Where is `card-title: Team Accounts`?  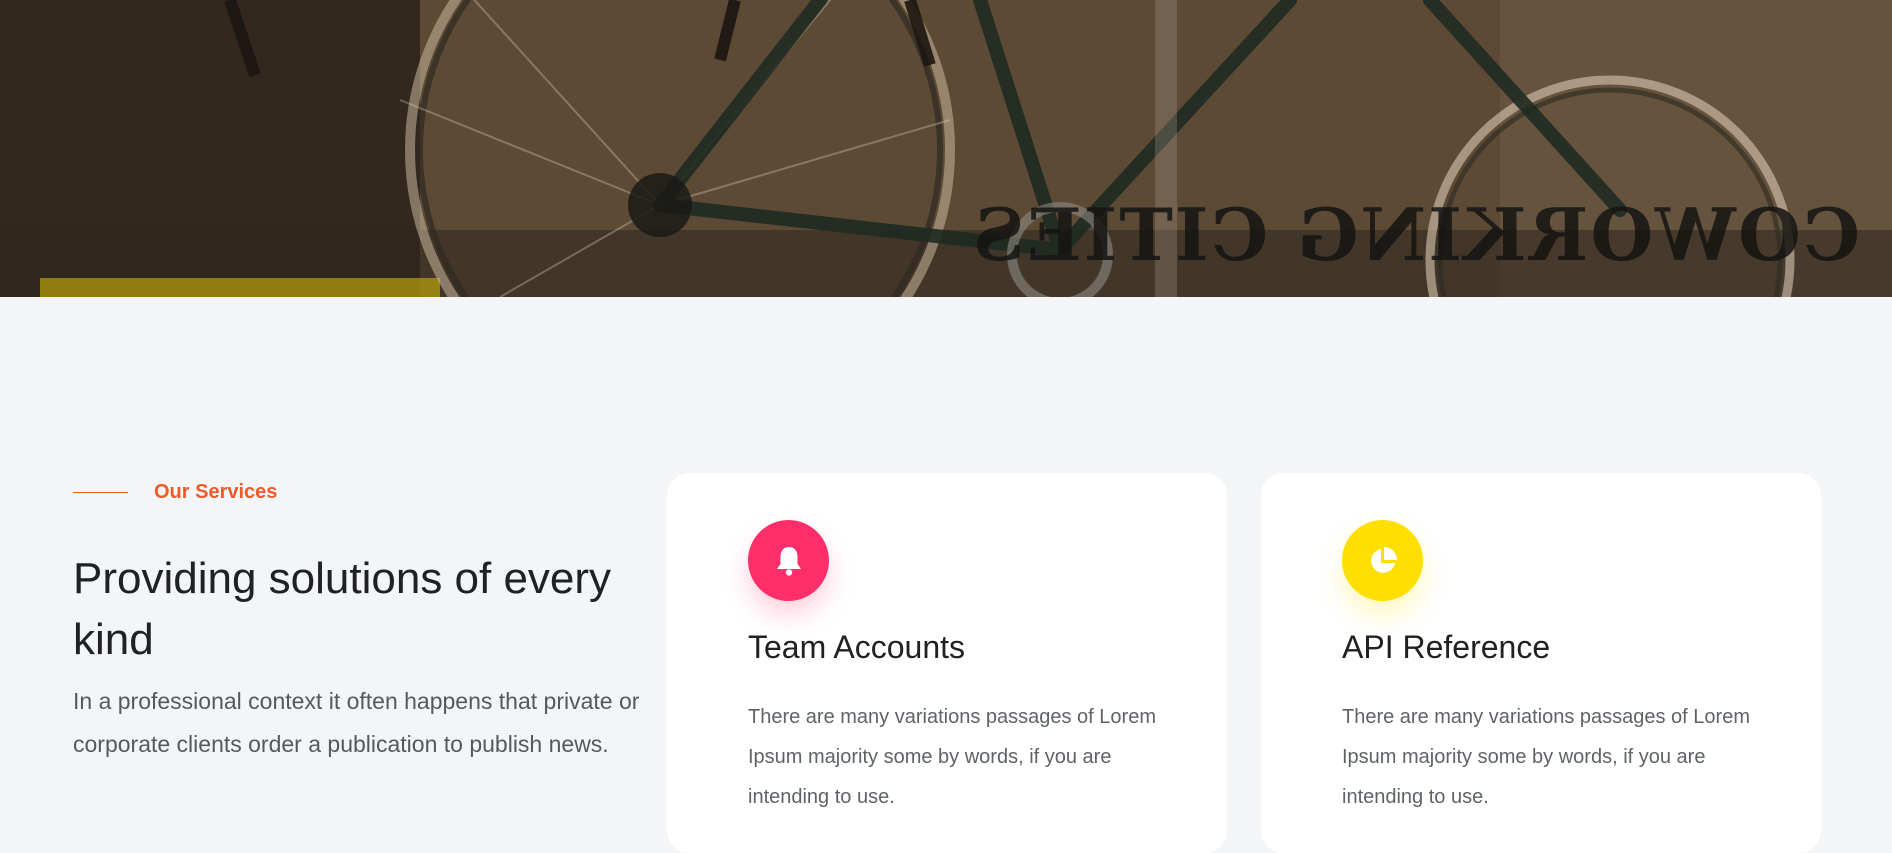
card-title: Team Accounts is located at coordinates (856, 647).